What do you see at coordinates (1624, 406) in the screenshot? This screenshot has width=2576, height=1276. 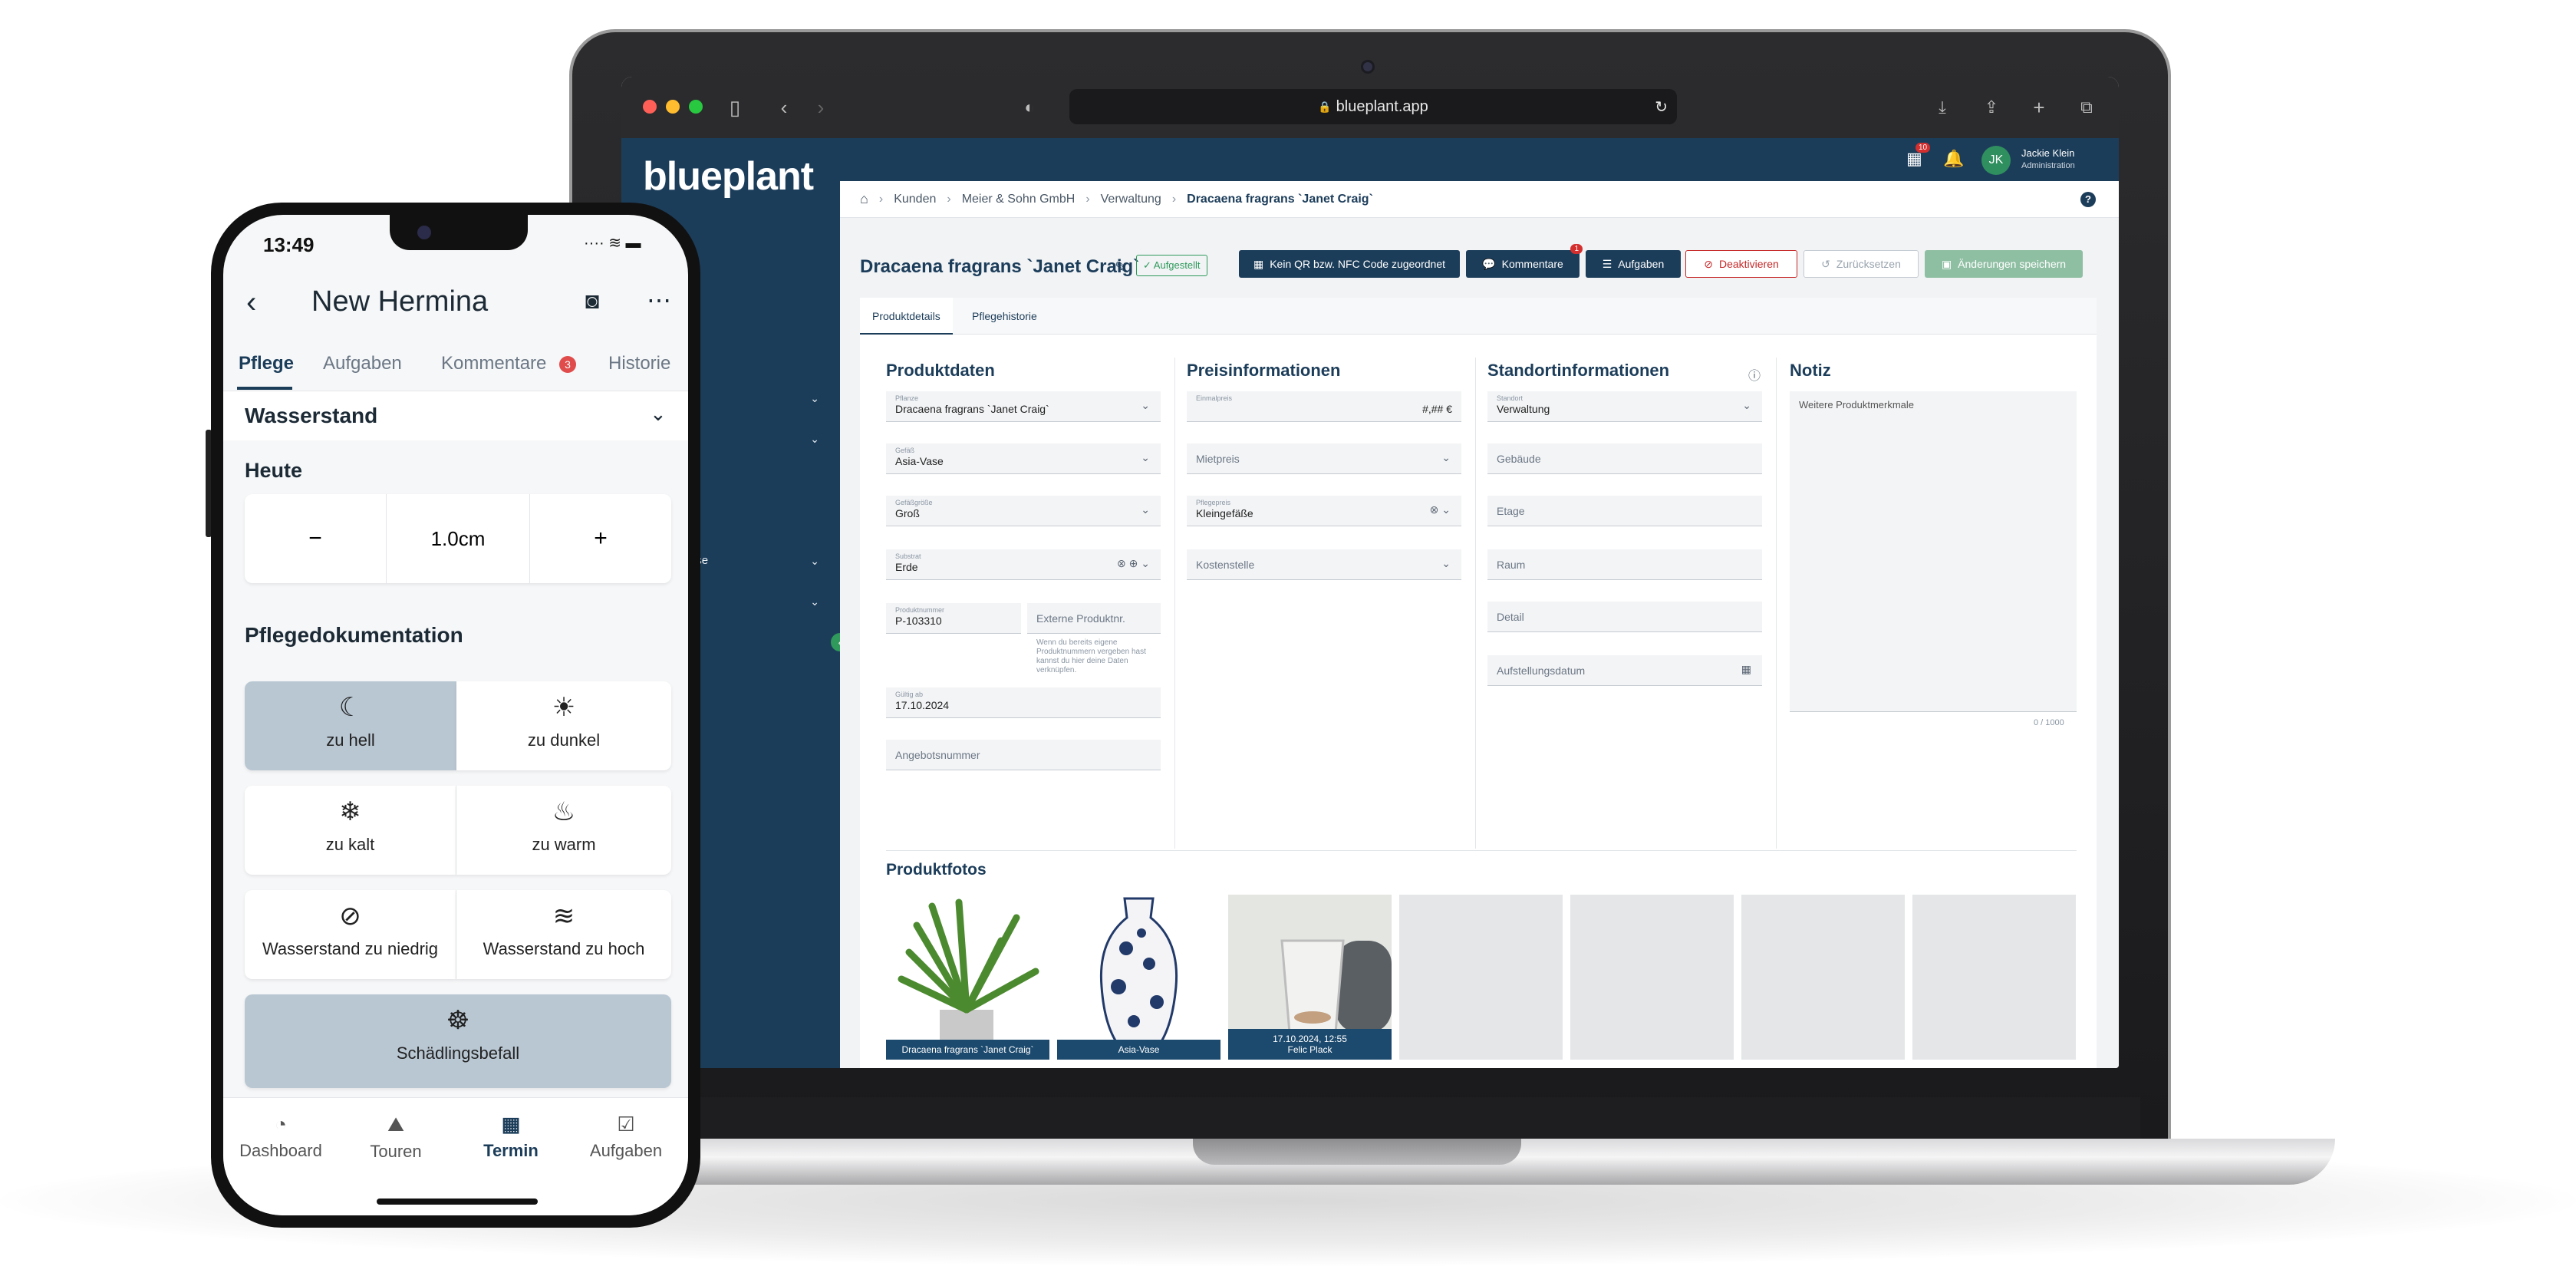 I see `standort-select: Standort Verwaltung ⌄` at bounding box center [1624, 406].